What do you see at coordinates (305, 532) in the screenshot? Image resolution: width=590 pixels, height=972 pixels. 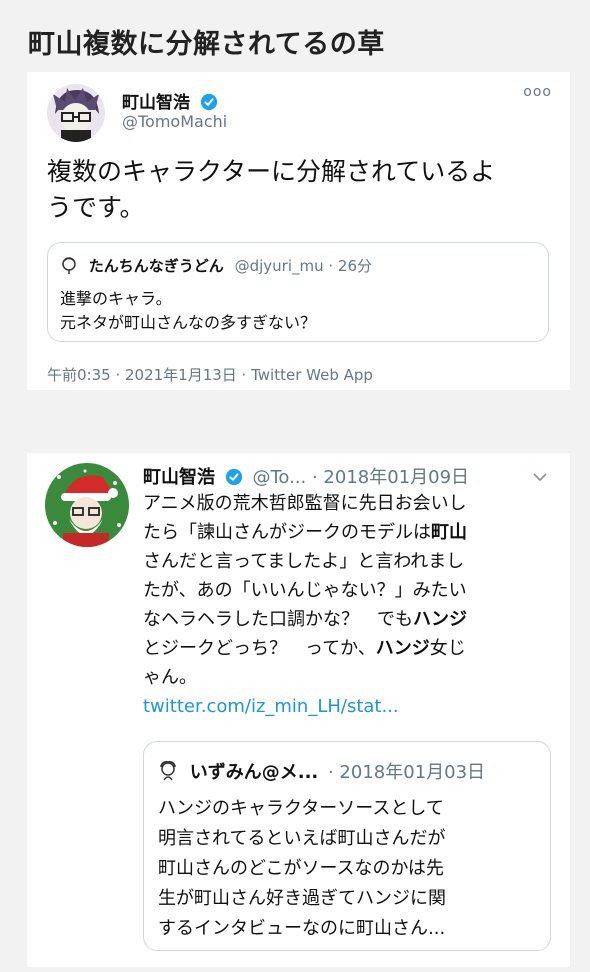 I see `tweet-text-line: たら「諫山さんがジークのモデルは町山` at bounding box center [305, 532].